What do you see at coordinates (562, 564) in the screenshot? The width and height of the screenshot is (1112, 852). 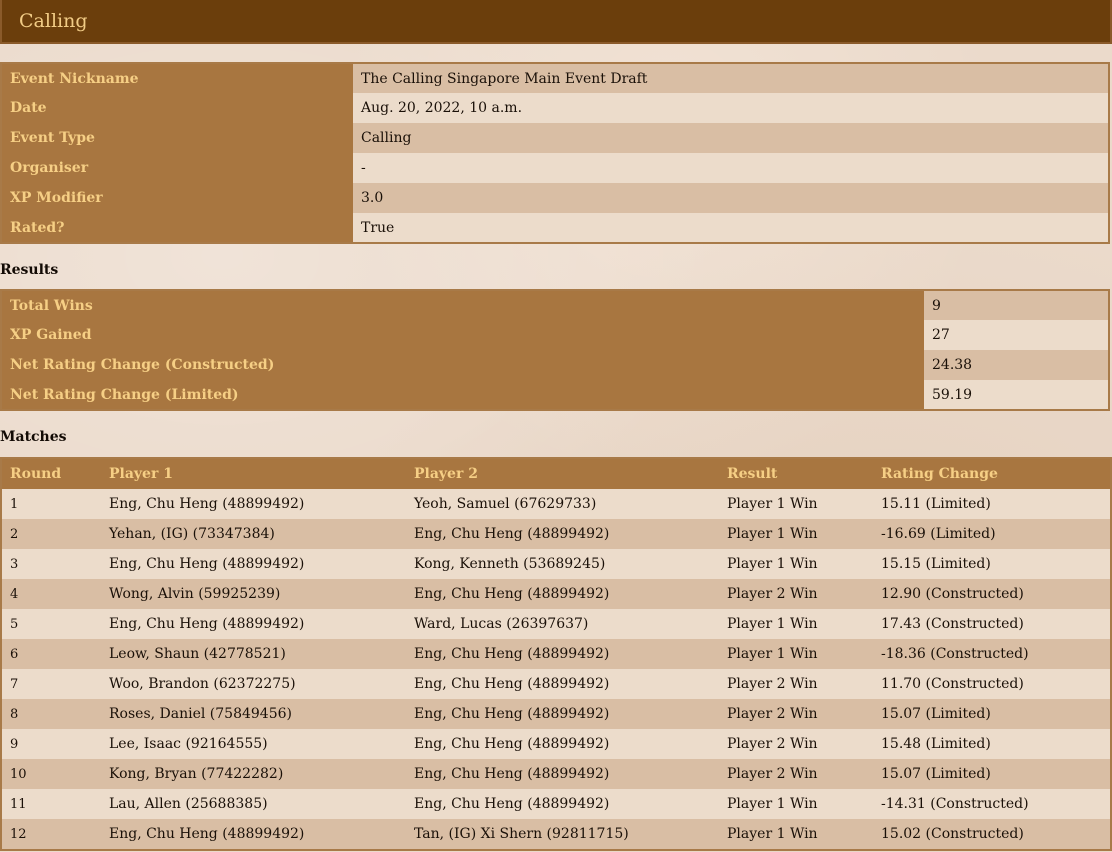 I see `match-cell-player-2: Kong, Kenneth (53689245)` at bounding box center [562, 564].